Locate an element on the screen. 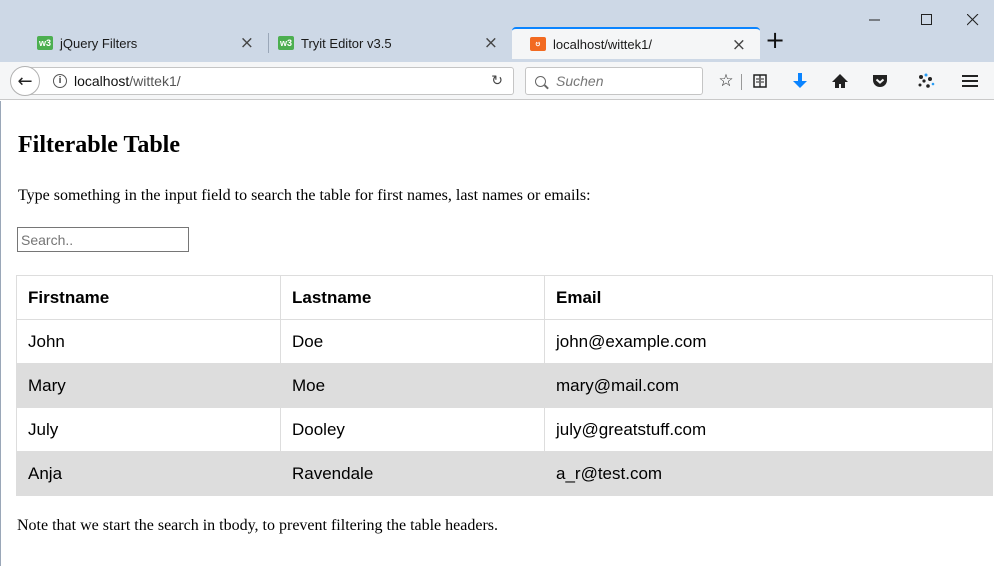  table-row: July Dooley july@greatstuff.com is located at coordinates (504, 429).